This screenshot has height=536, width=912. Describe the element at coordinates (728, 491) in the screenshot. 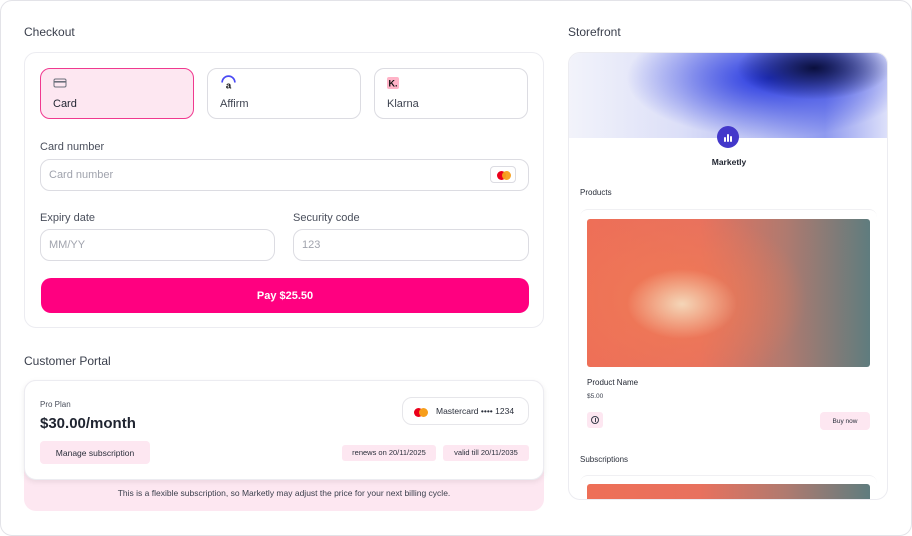

I see `subscription-product-image` at that location.